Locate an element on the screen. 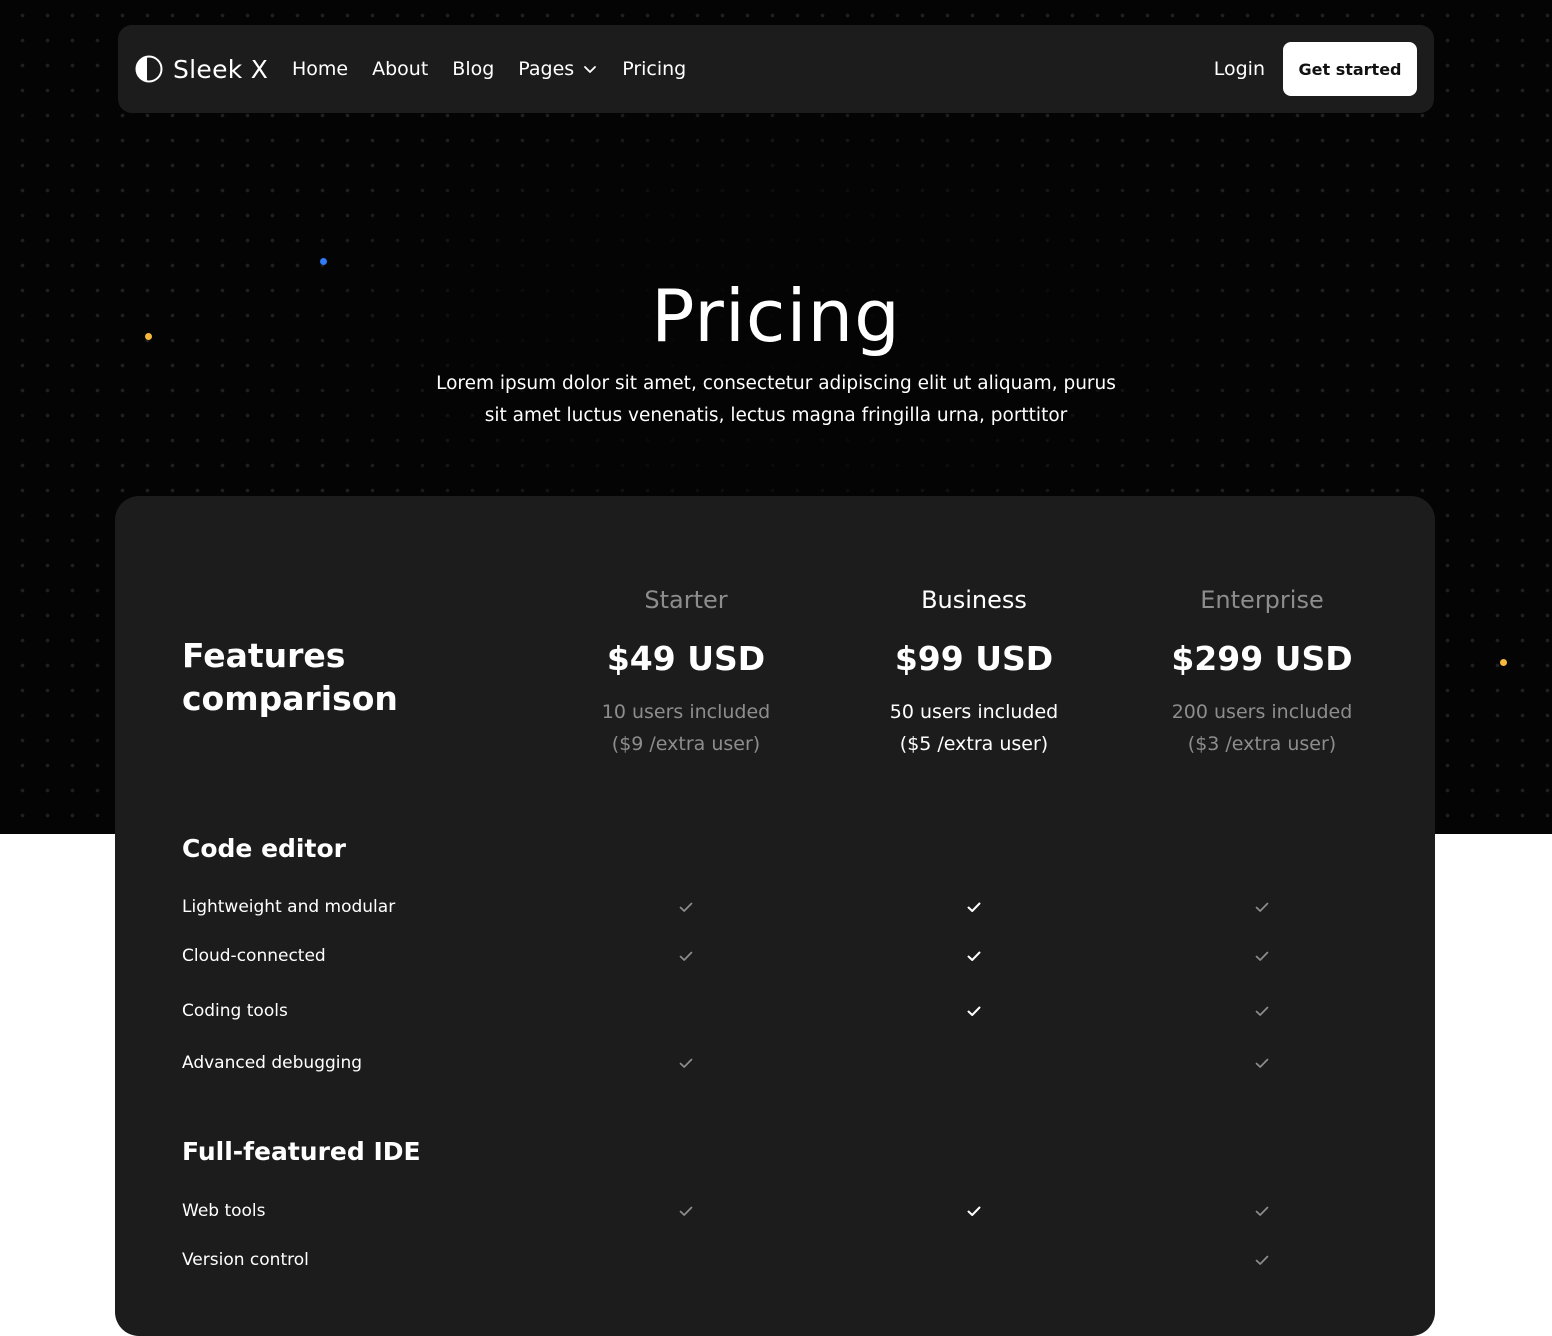 This screenshot has height=1336, width=1552. decorative-blue-dot is located at coordinates (323, 261).